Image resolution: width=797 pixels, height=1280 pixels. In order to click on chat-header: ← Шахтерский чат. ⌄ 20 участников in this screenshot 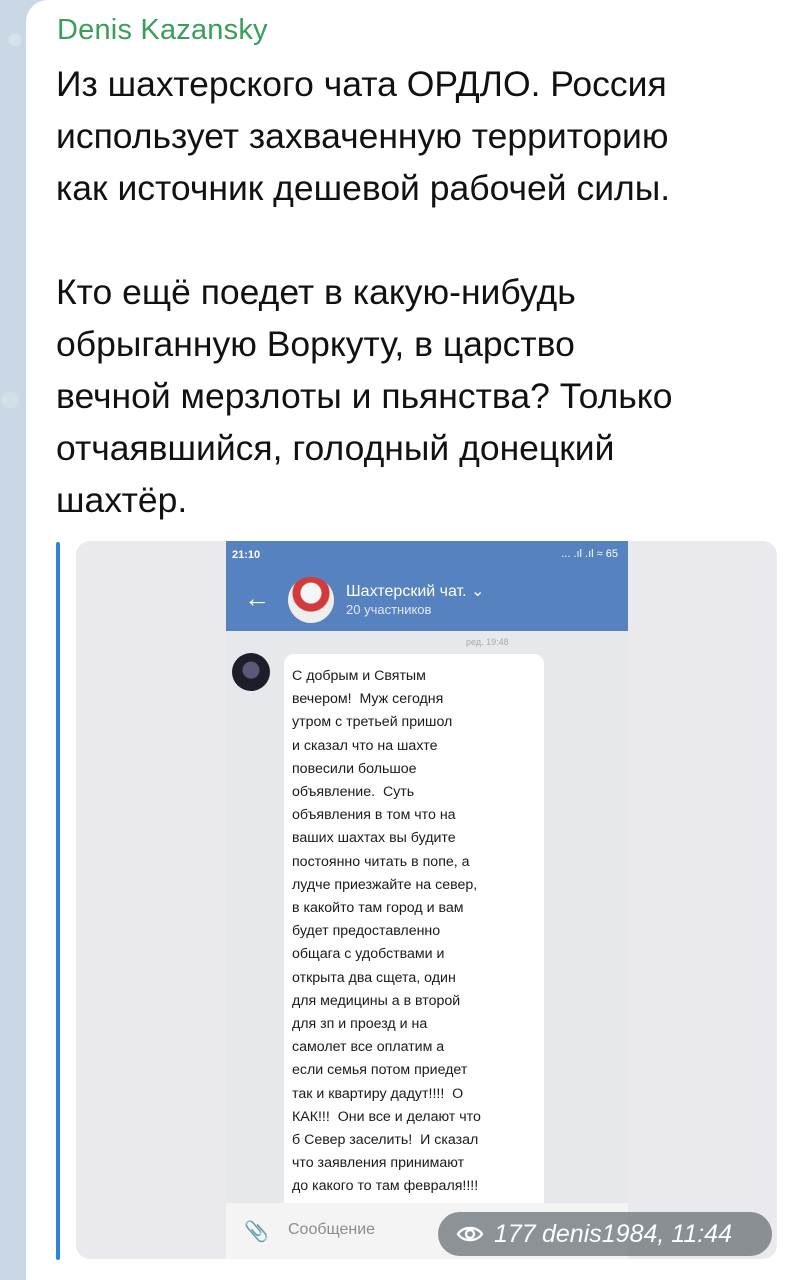, I will do `click(427, 600)`.